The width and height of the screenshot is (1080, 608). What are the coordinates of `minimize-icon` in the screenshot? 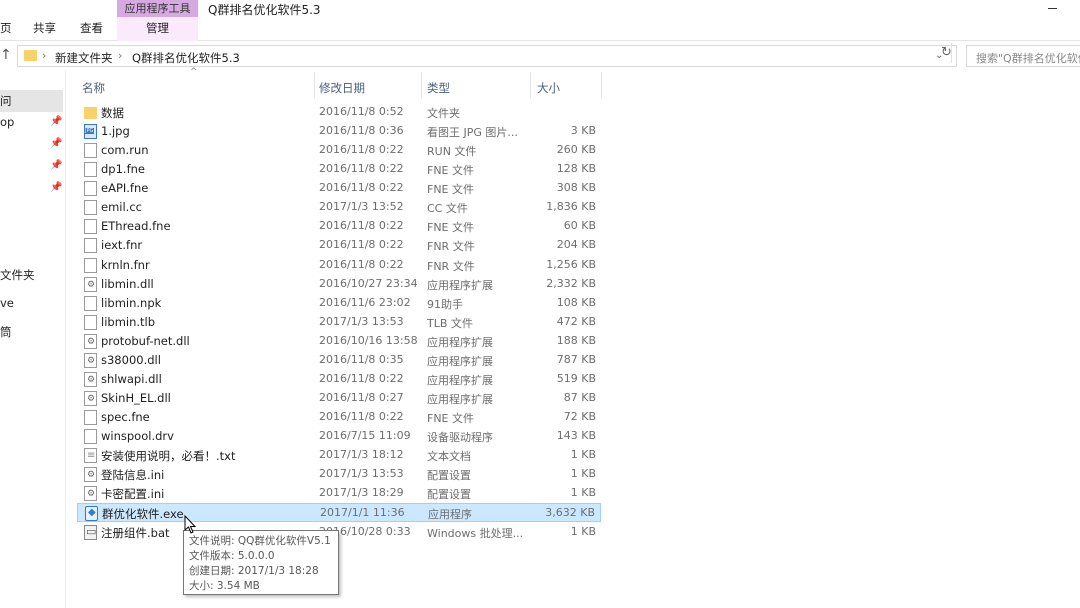 It's located at (1052, 8).